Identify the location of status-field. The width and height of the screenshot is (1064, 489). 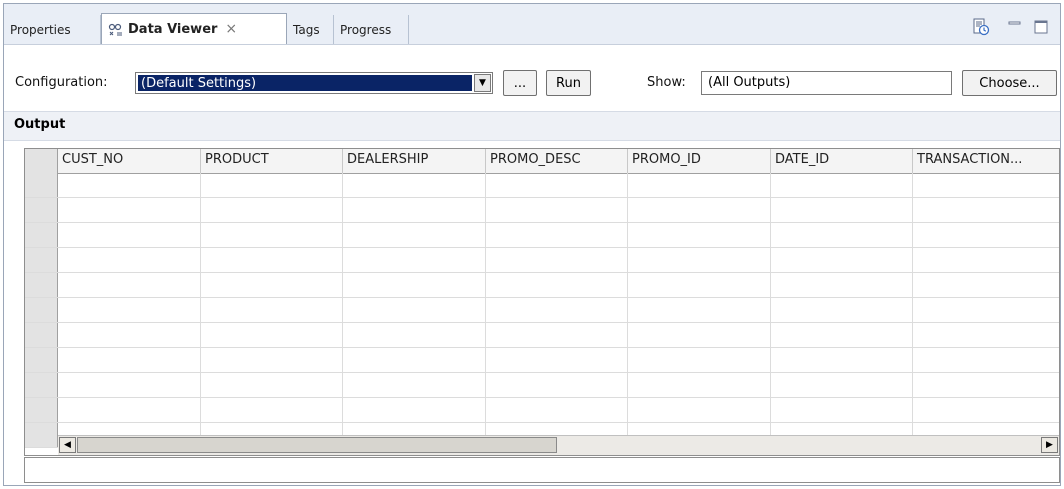
(542, 470).